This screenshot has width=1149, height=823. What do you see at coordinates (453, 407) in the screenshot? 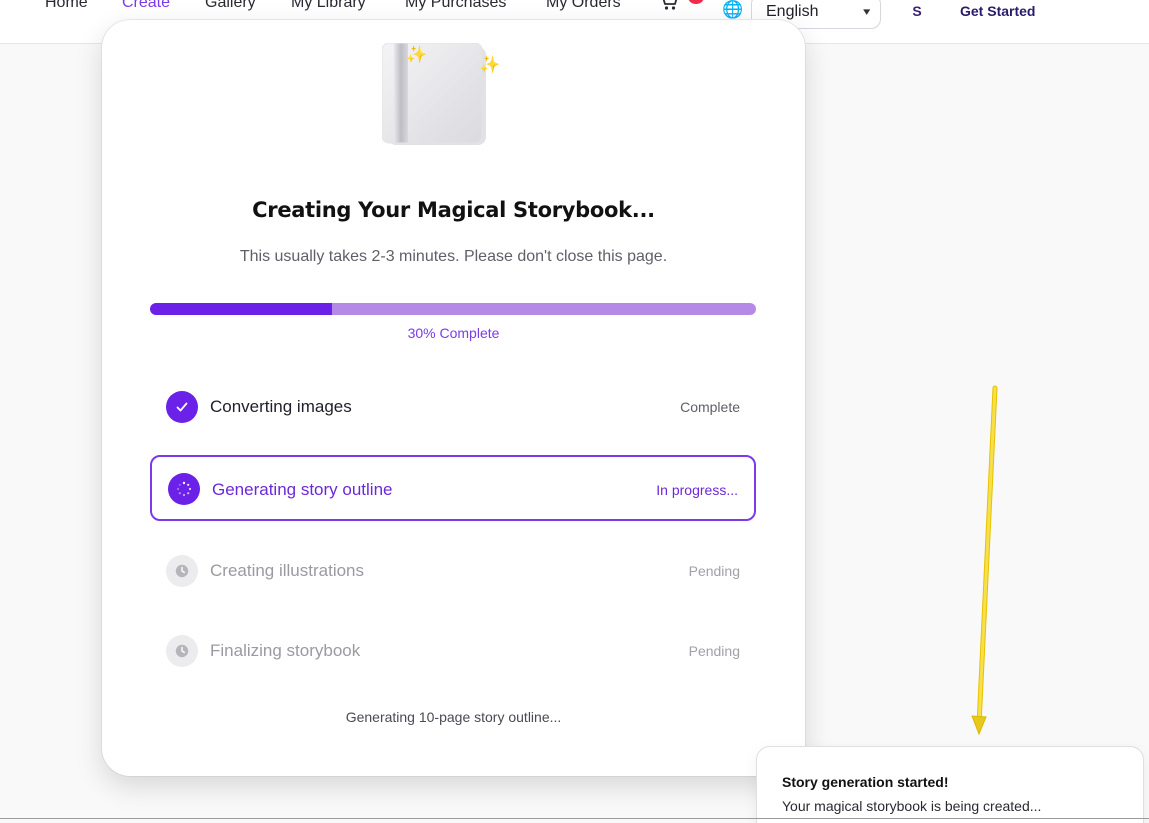
I see `step-converting-images: Converting images Complete` at bounding box center [453, 407].